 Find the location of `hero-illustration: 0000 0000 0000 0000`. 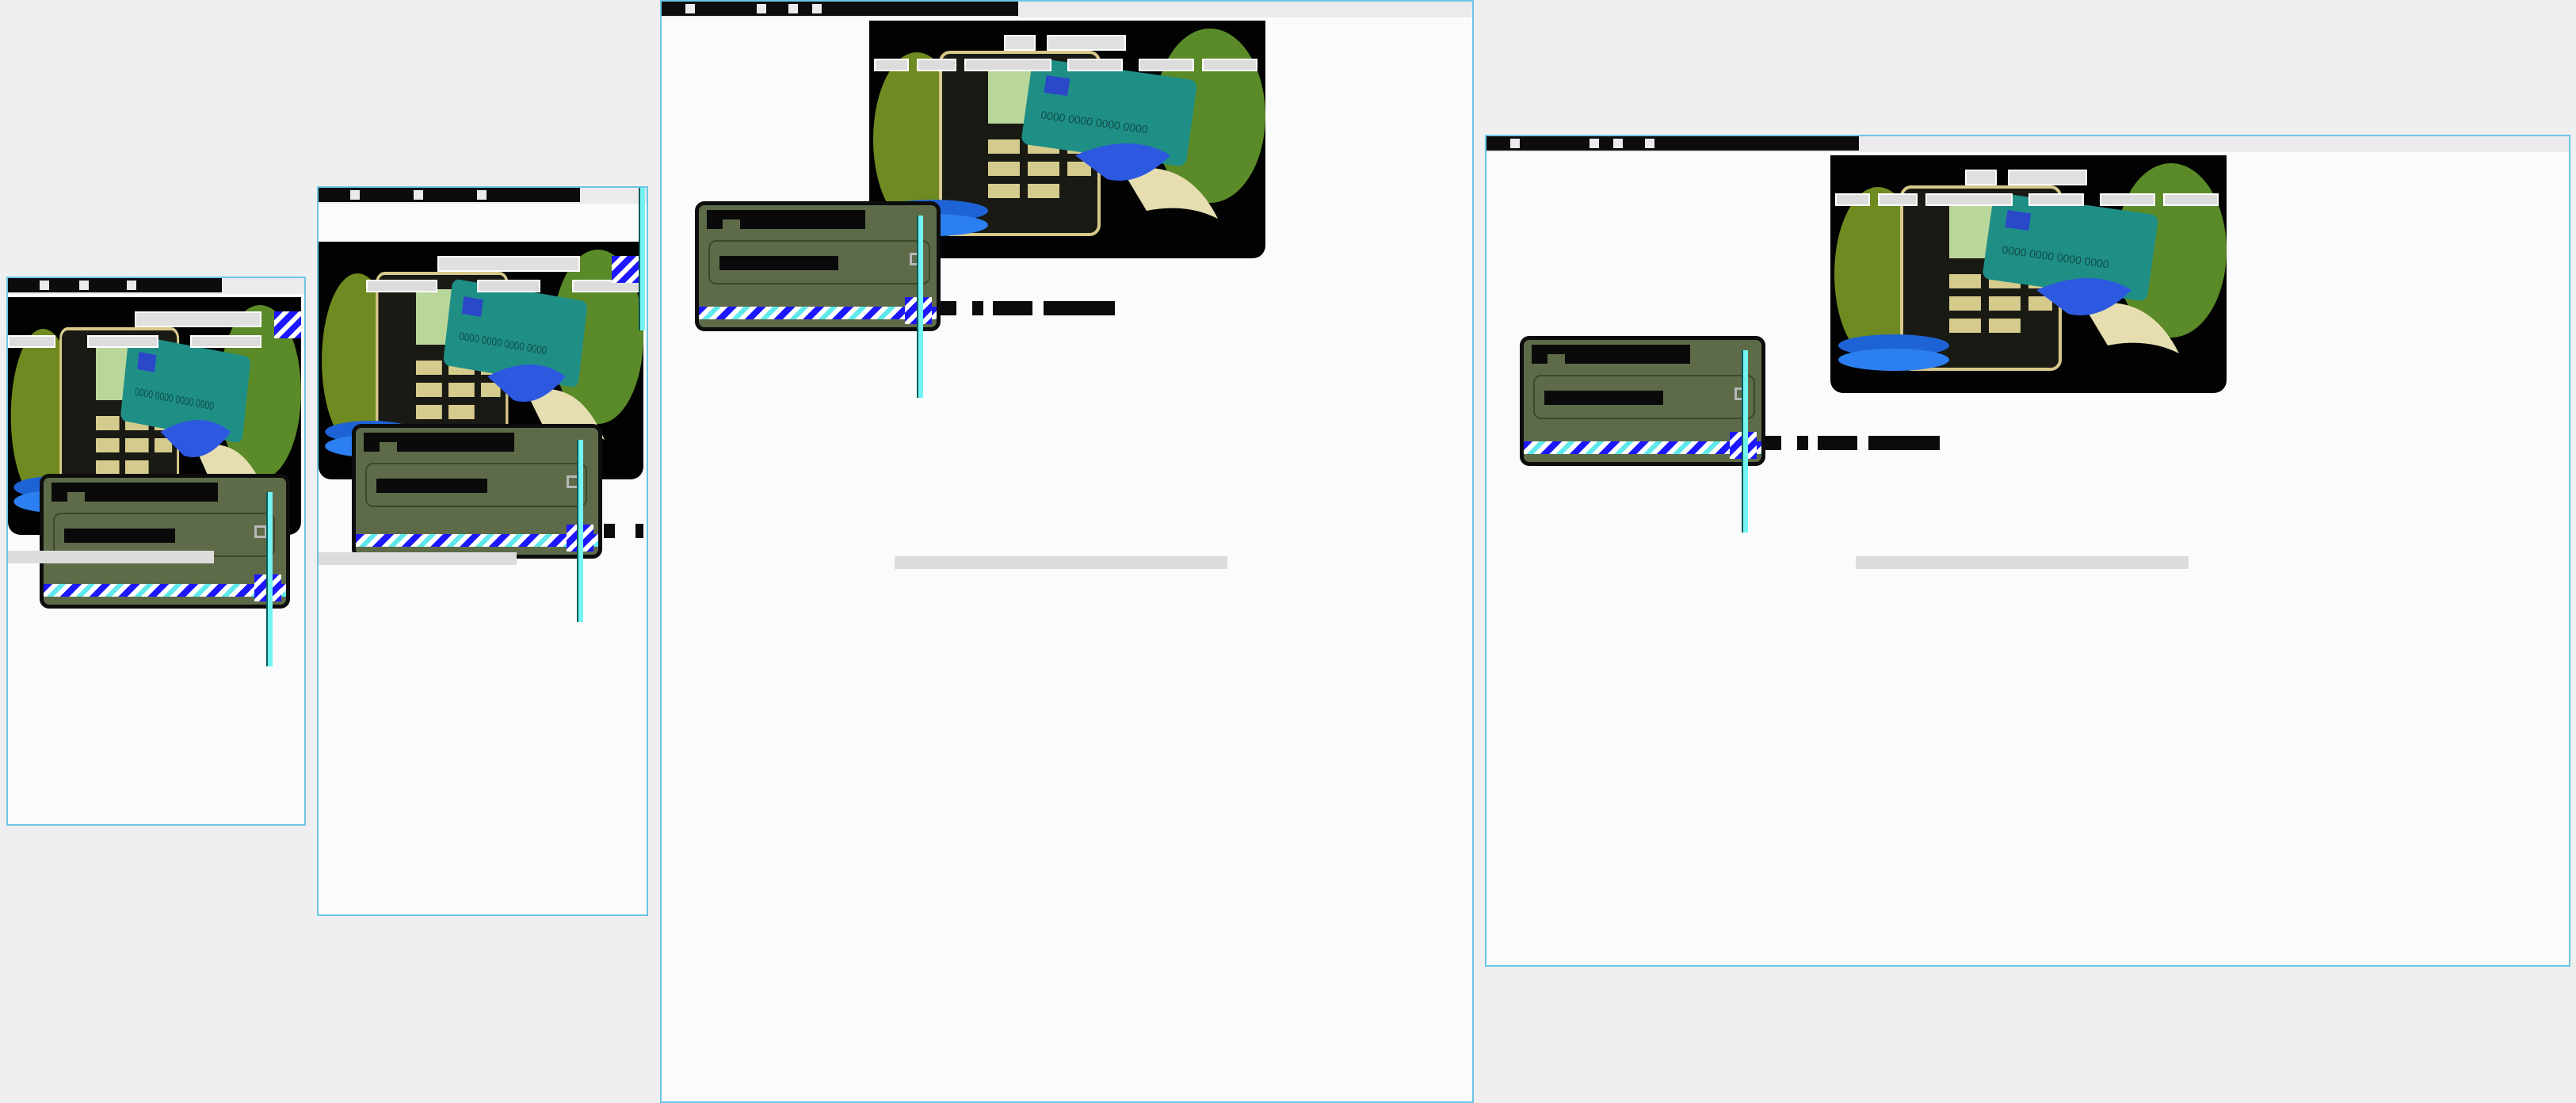

hero-illustration: 0000 0000 0000 0000 is located at coordinates (2028, 274).